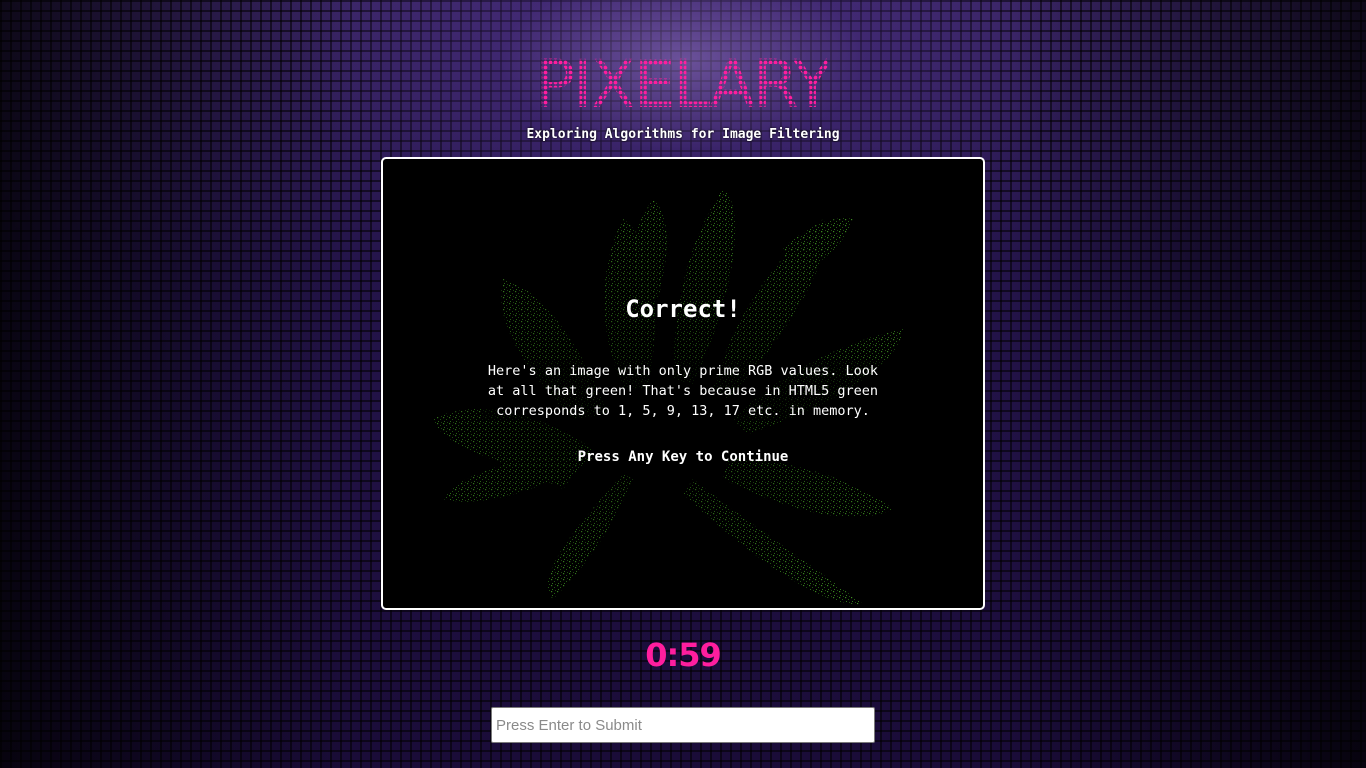 Image resolution: width=1366 pixels, height=768 pixels. Describe the element at coordinates (683, 725) in the screenshot. I see `answer-input` at that location.